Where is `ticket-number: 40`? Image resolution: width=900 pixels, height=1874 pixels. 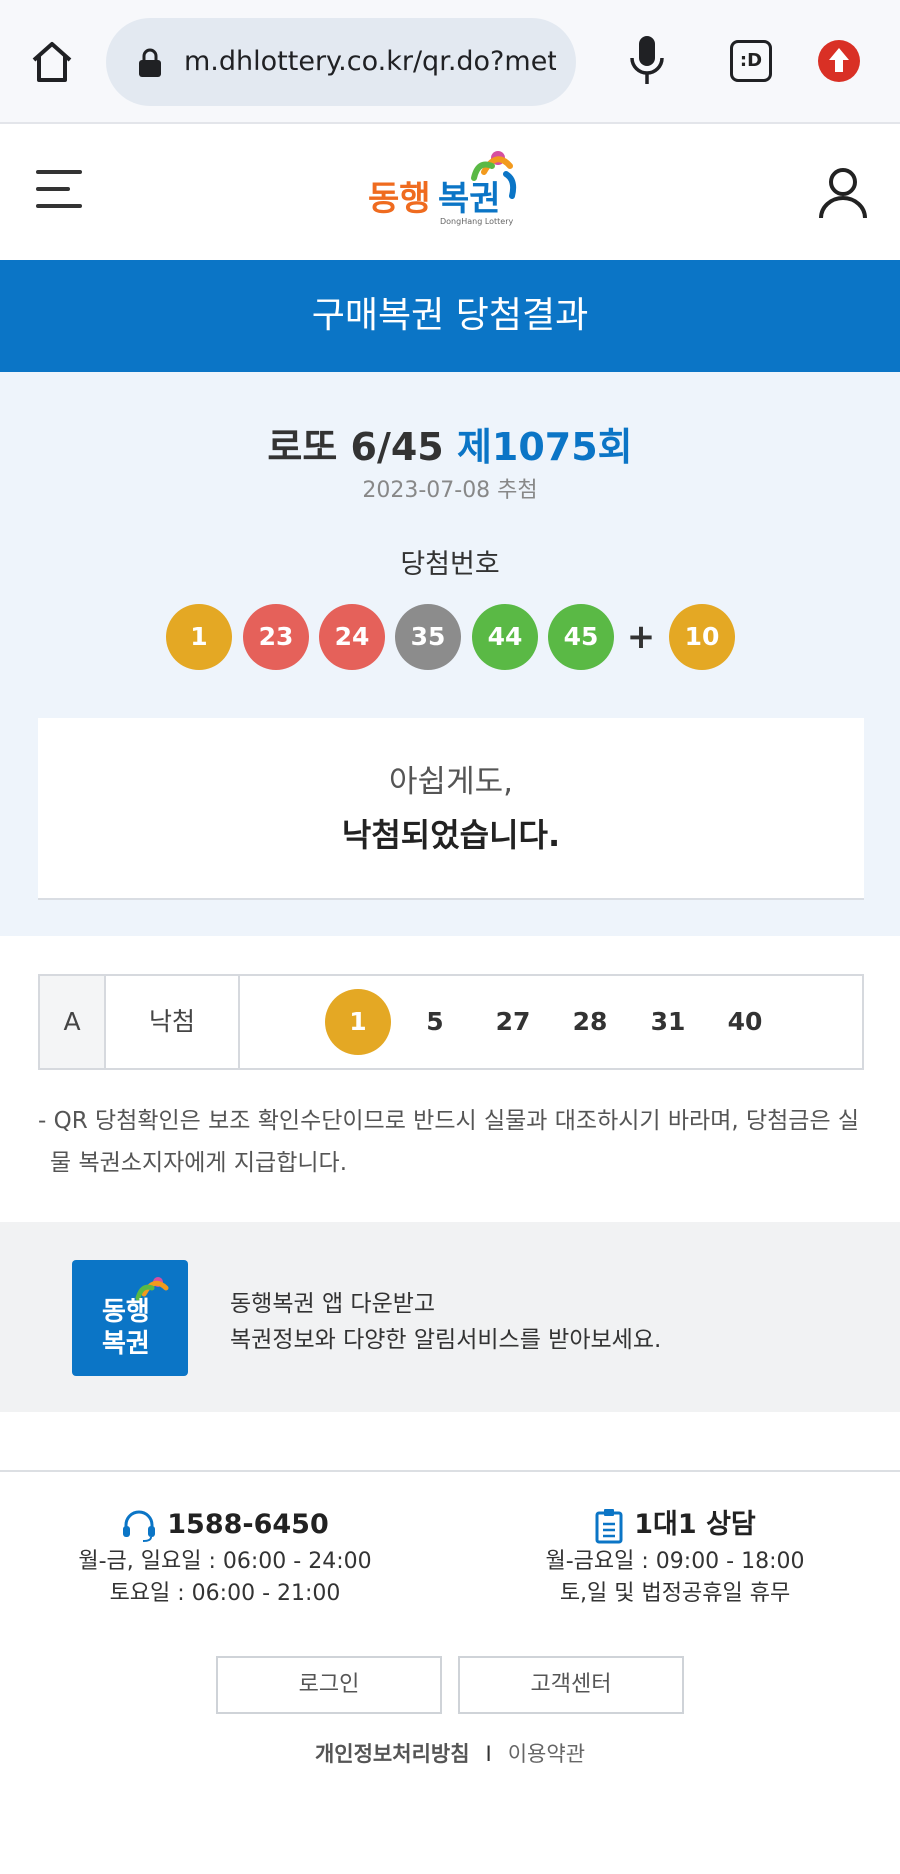 ticket-number: 40 is located at coordinates (745, 1021).